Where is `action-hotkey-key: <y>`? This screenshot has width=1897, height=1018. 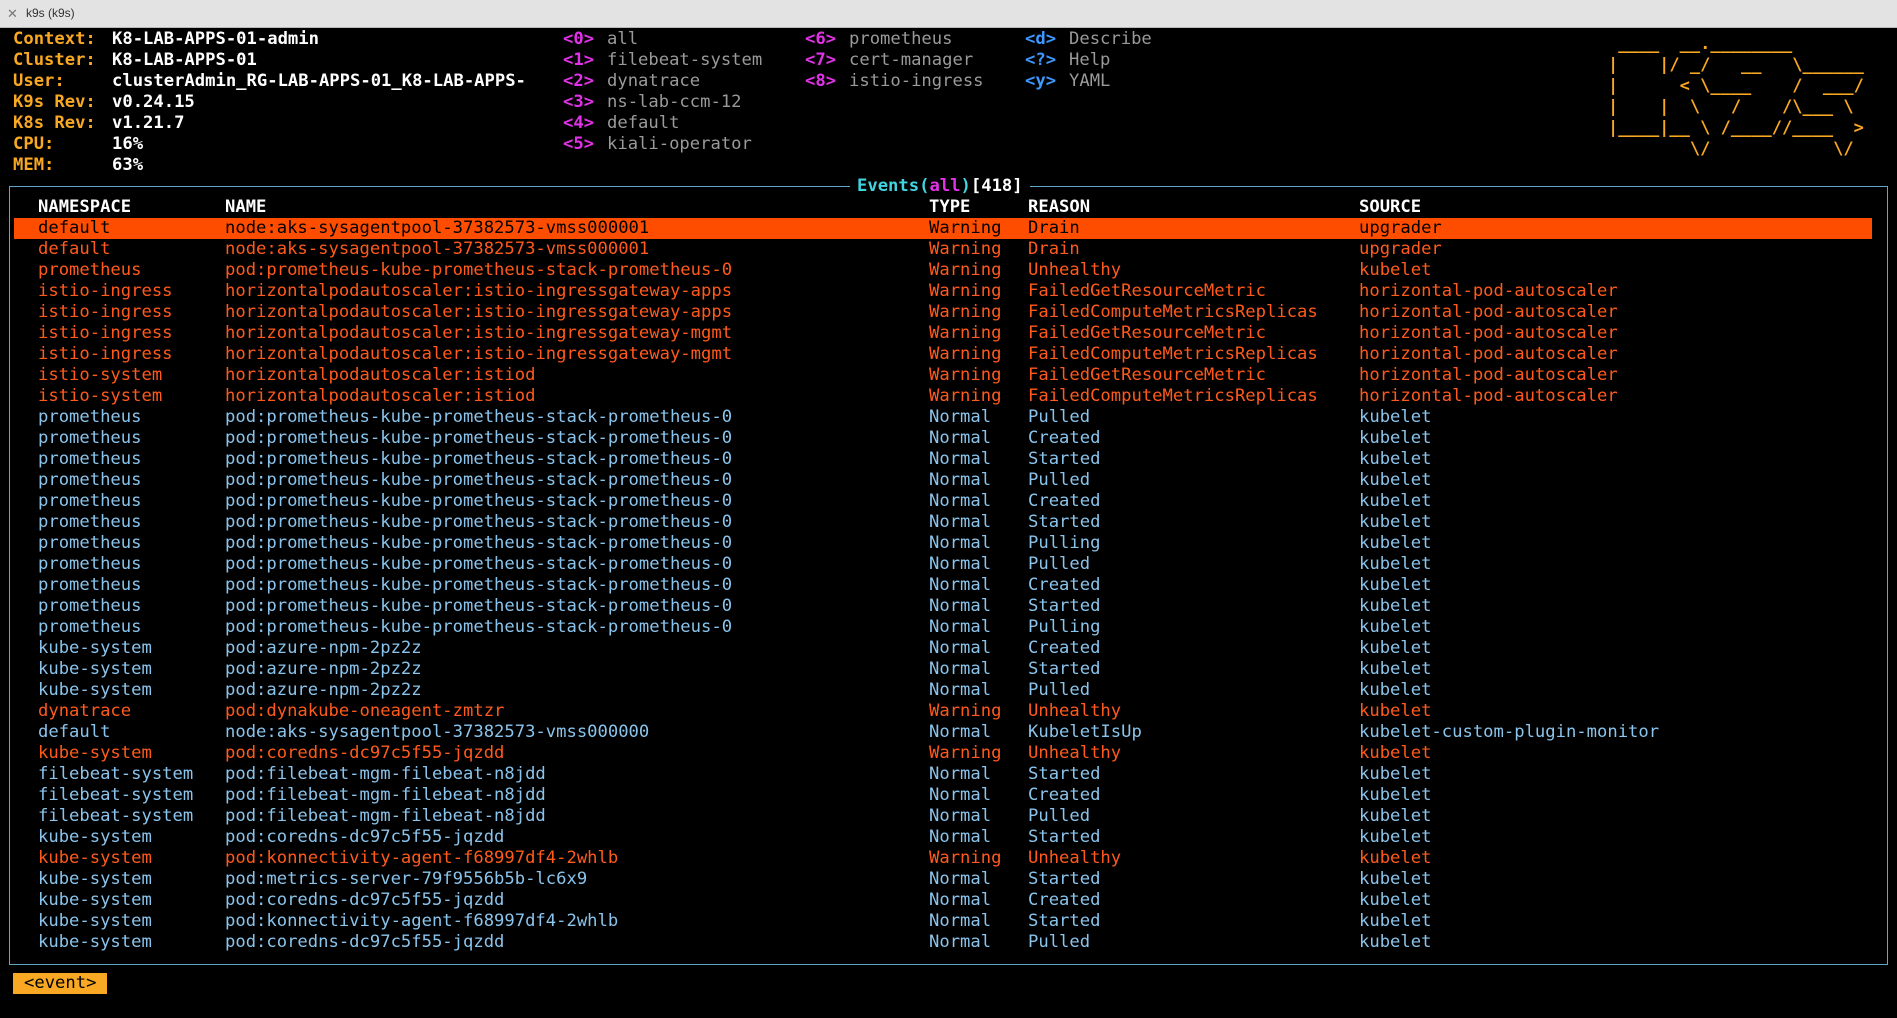
action-hotkey-key: <y> is located at coordinates (1041, 81).